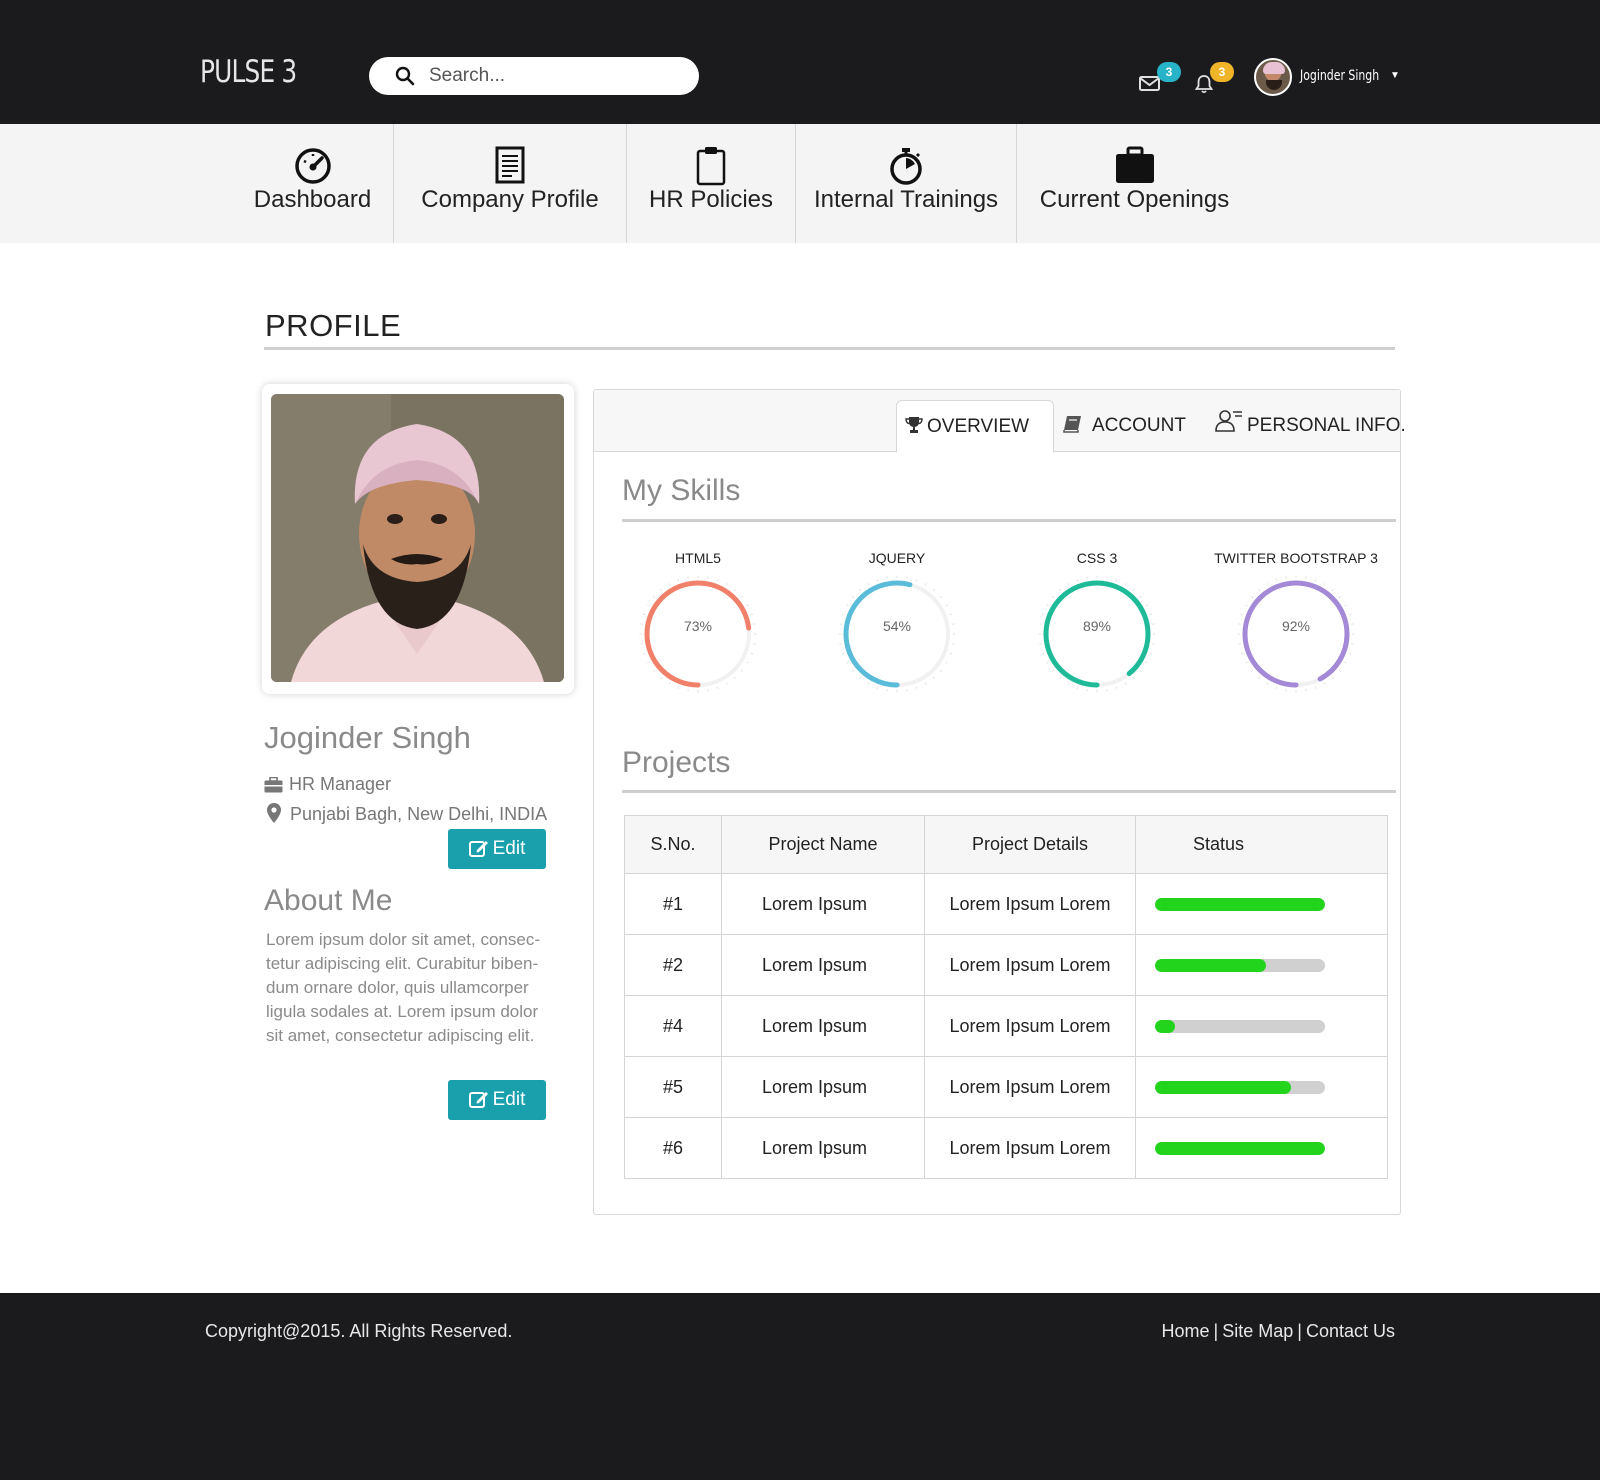 The height and width of the screenshot is (1480, 1600). I want to click on footer-link-site-map: Site Map, so click(1257, 1331).